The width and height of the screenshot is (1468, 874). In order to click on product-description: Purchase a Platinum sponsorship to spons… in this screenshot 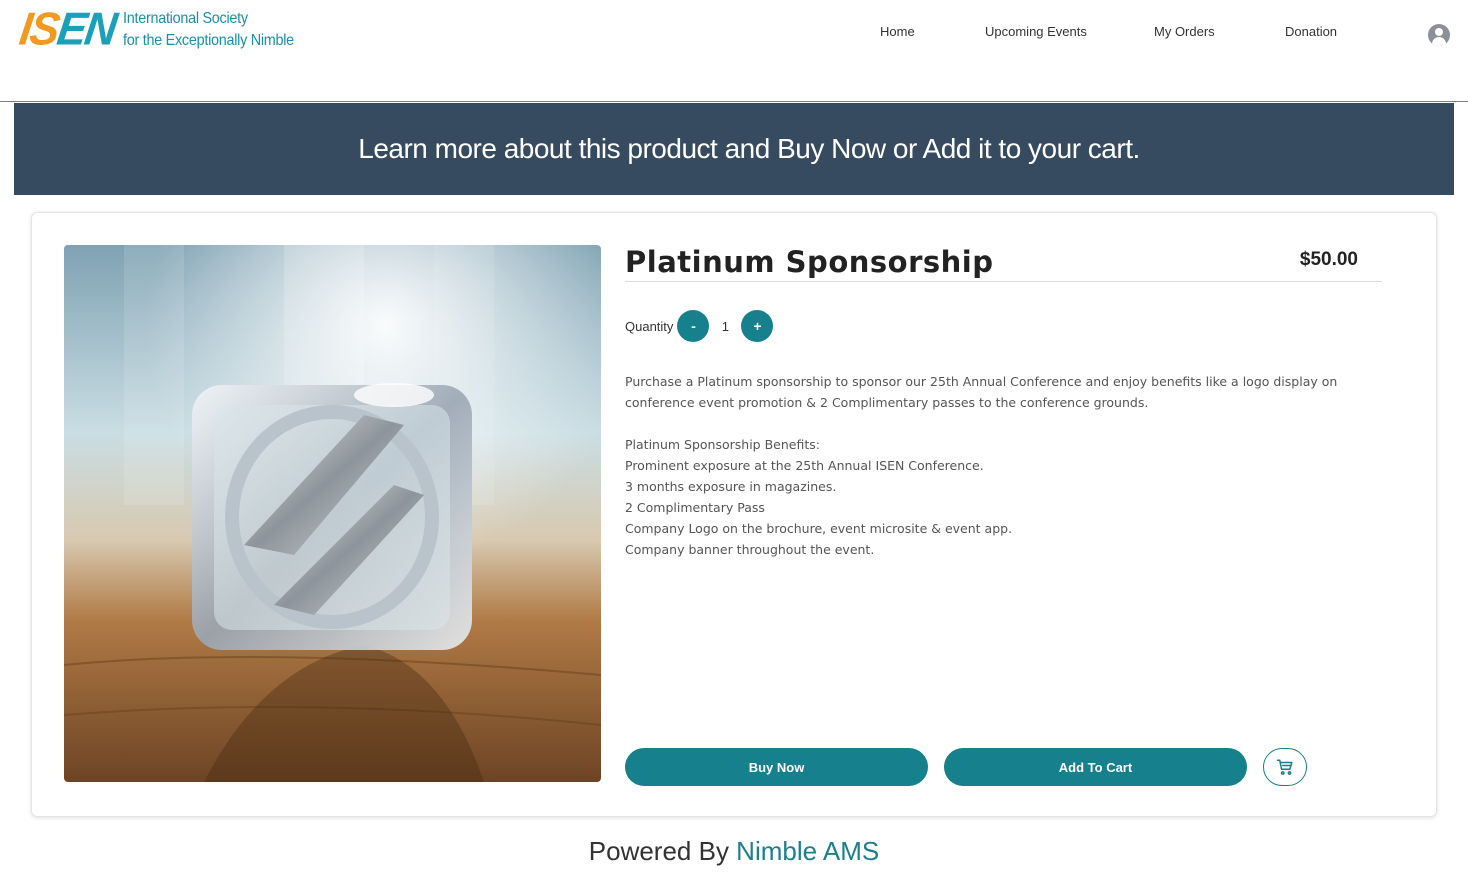, I will do `click(995, 465)`.